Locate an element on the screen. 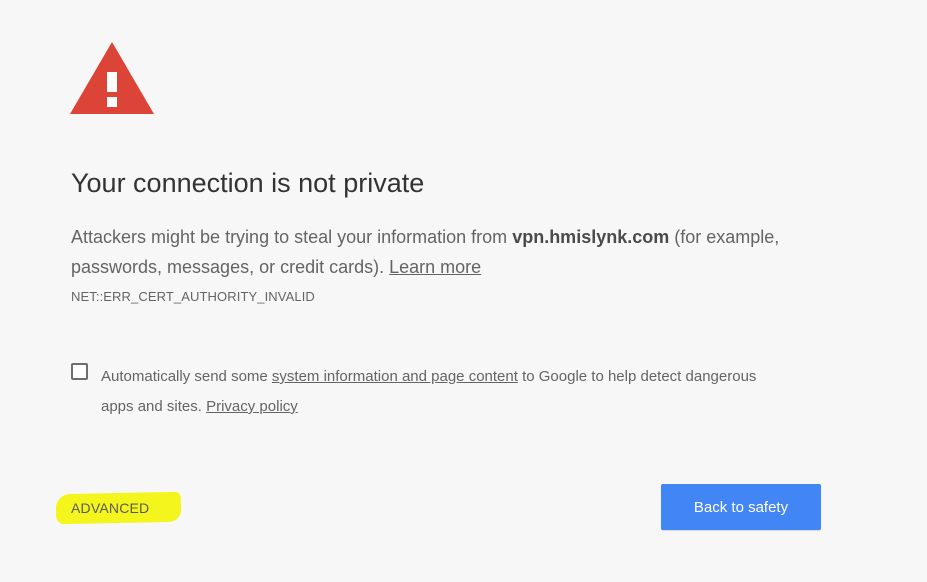  page-title: Your connection is not private is located at coordinates (248, 183).